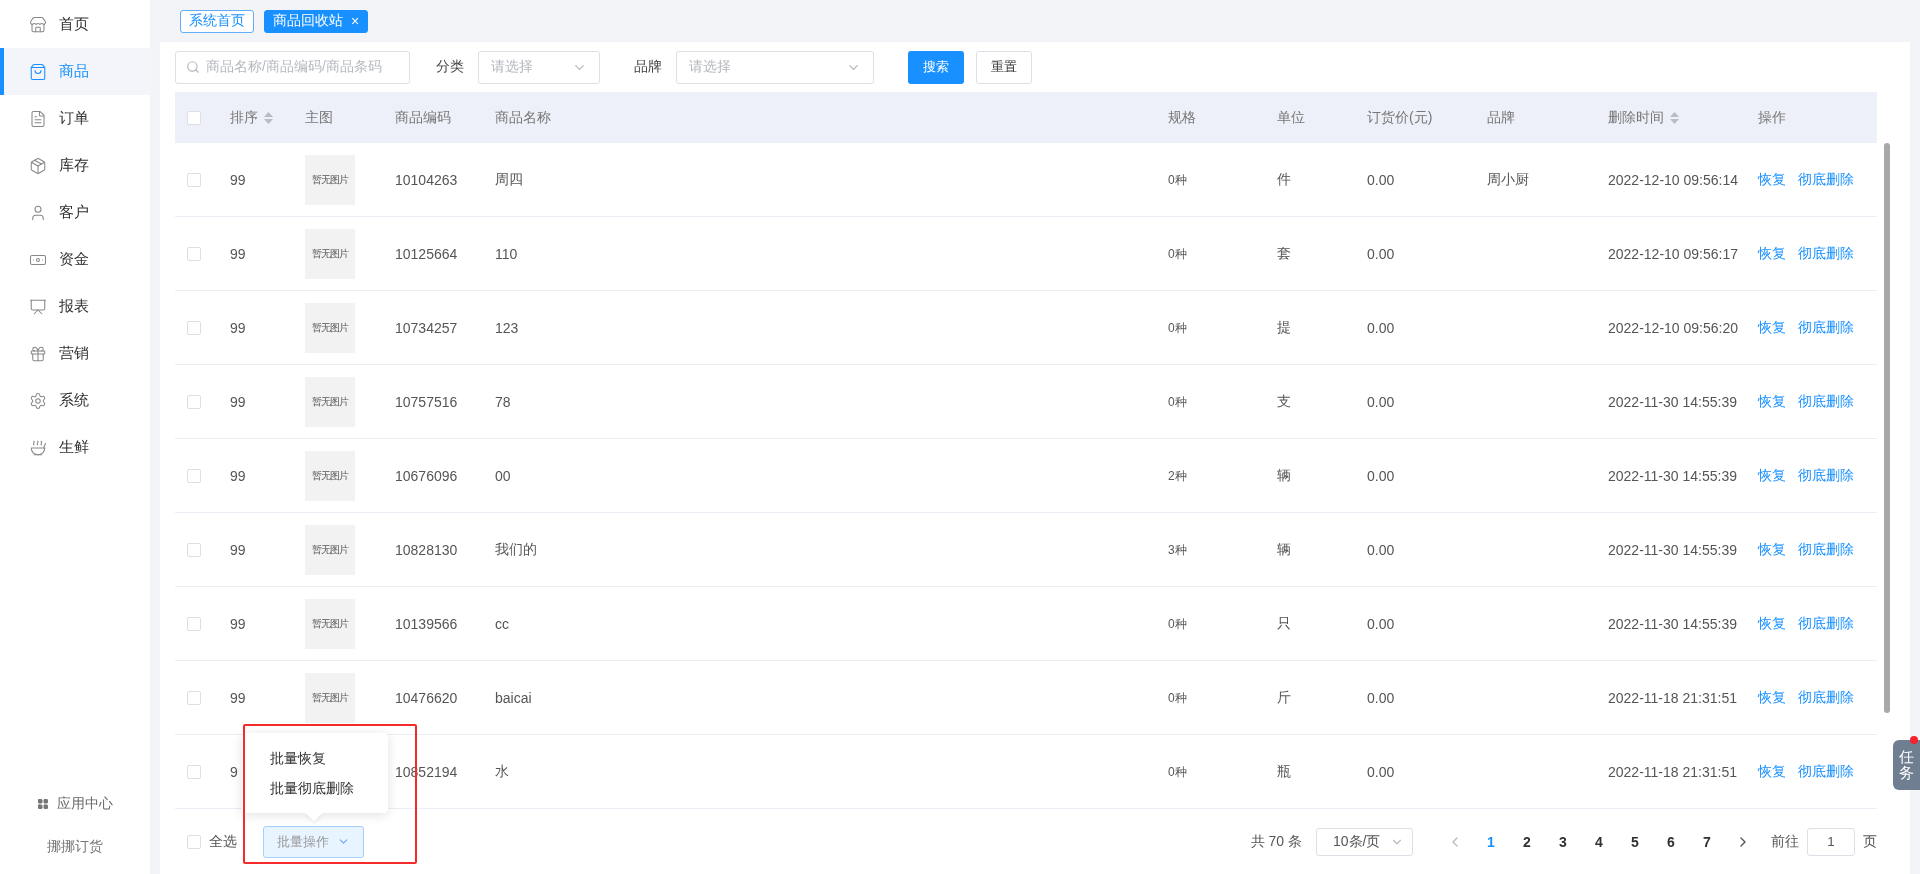  I want to click on brand-name: 挪挪订货, so click(75, 846).